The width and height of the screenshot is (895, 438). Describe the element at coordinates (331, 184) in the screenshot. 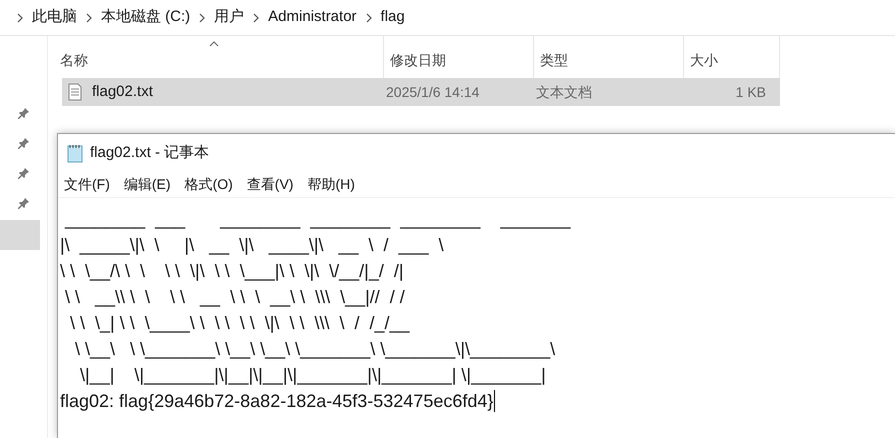

I see `menu-item: 帮助(H)` at that location.